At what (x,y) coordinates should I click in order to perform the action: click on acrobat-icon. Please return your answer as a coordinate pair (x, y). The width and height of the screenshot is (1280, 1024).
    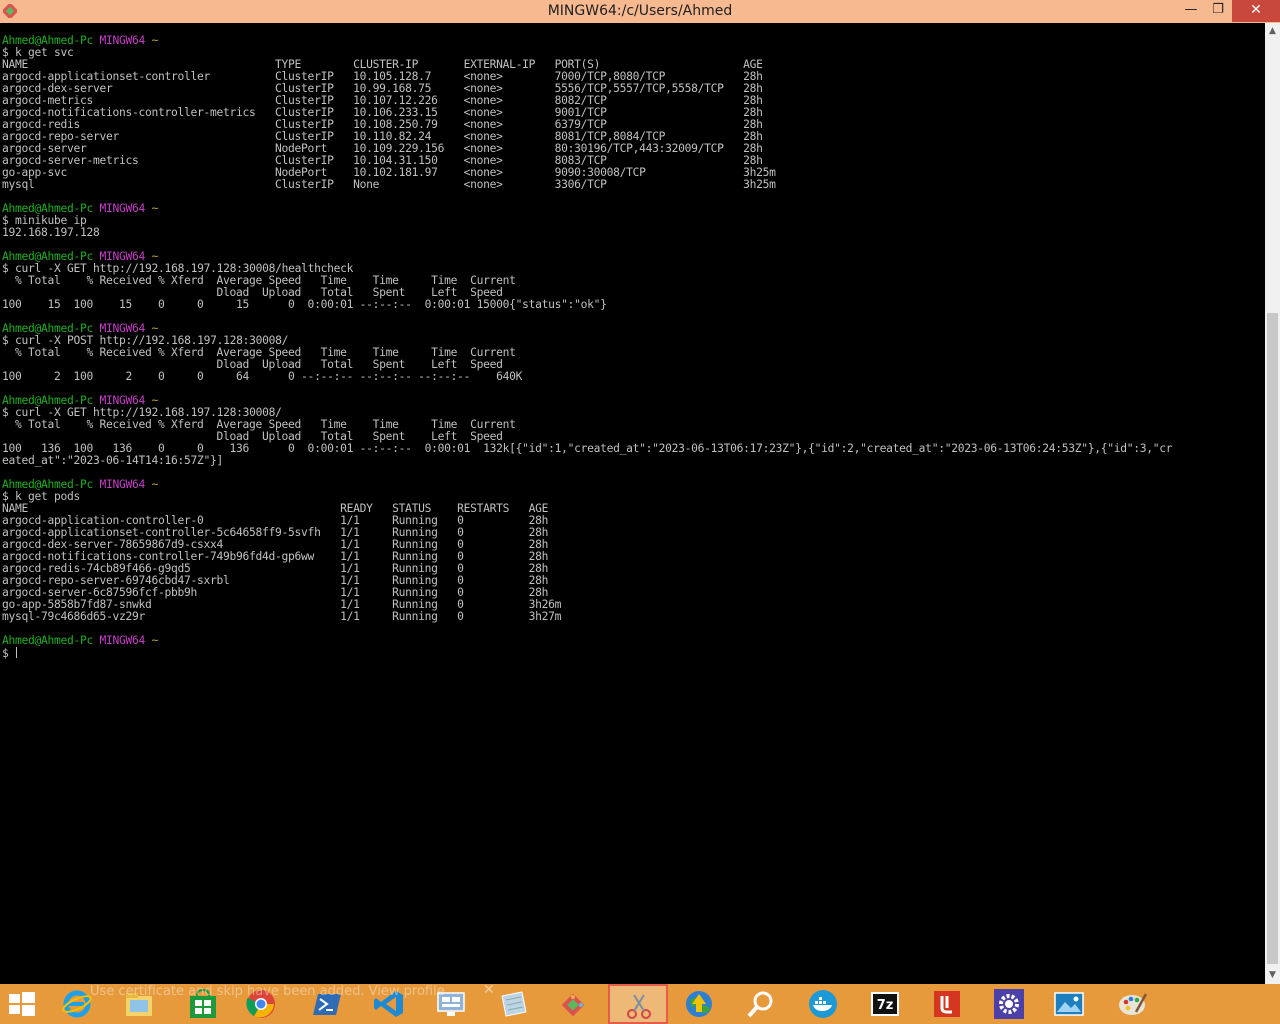
    Looking at the image, I should click on (947, 1004).